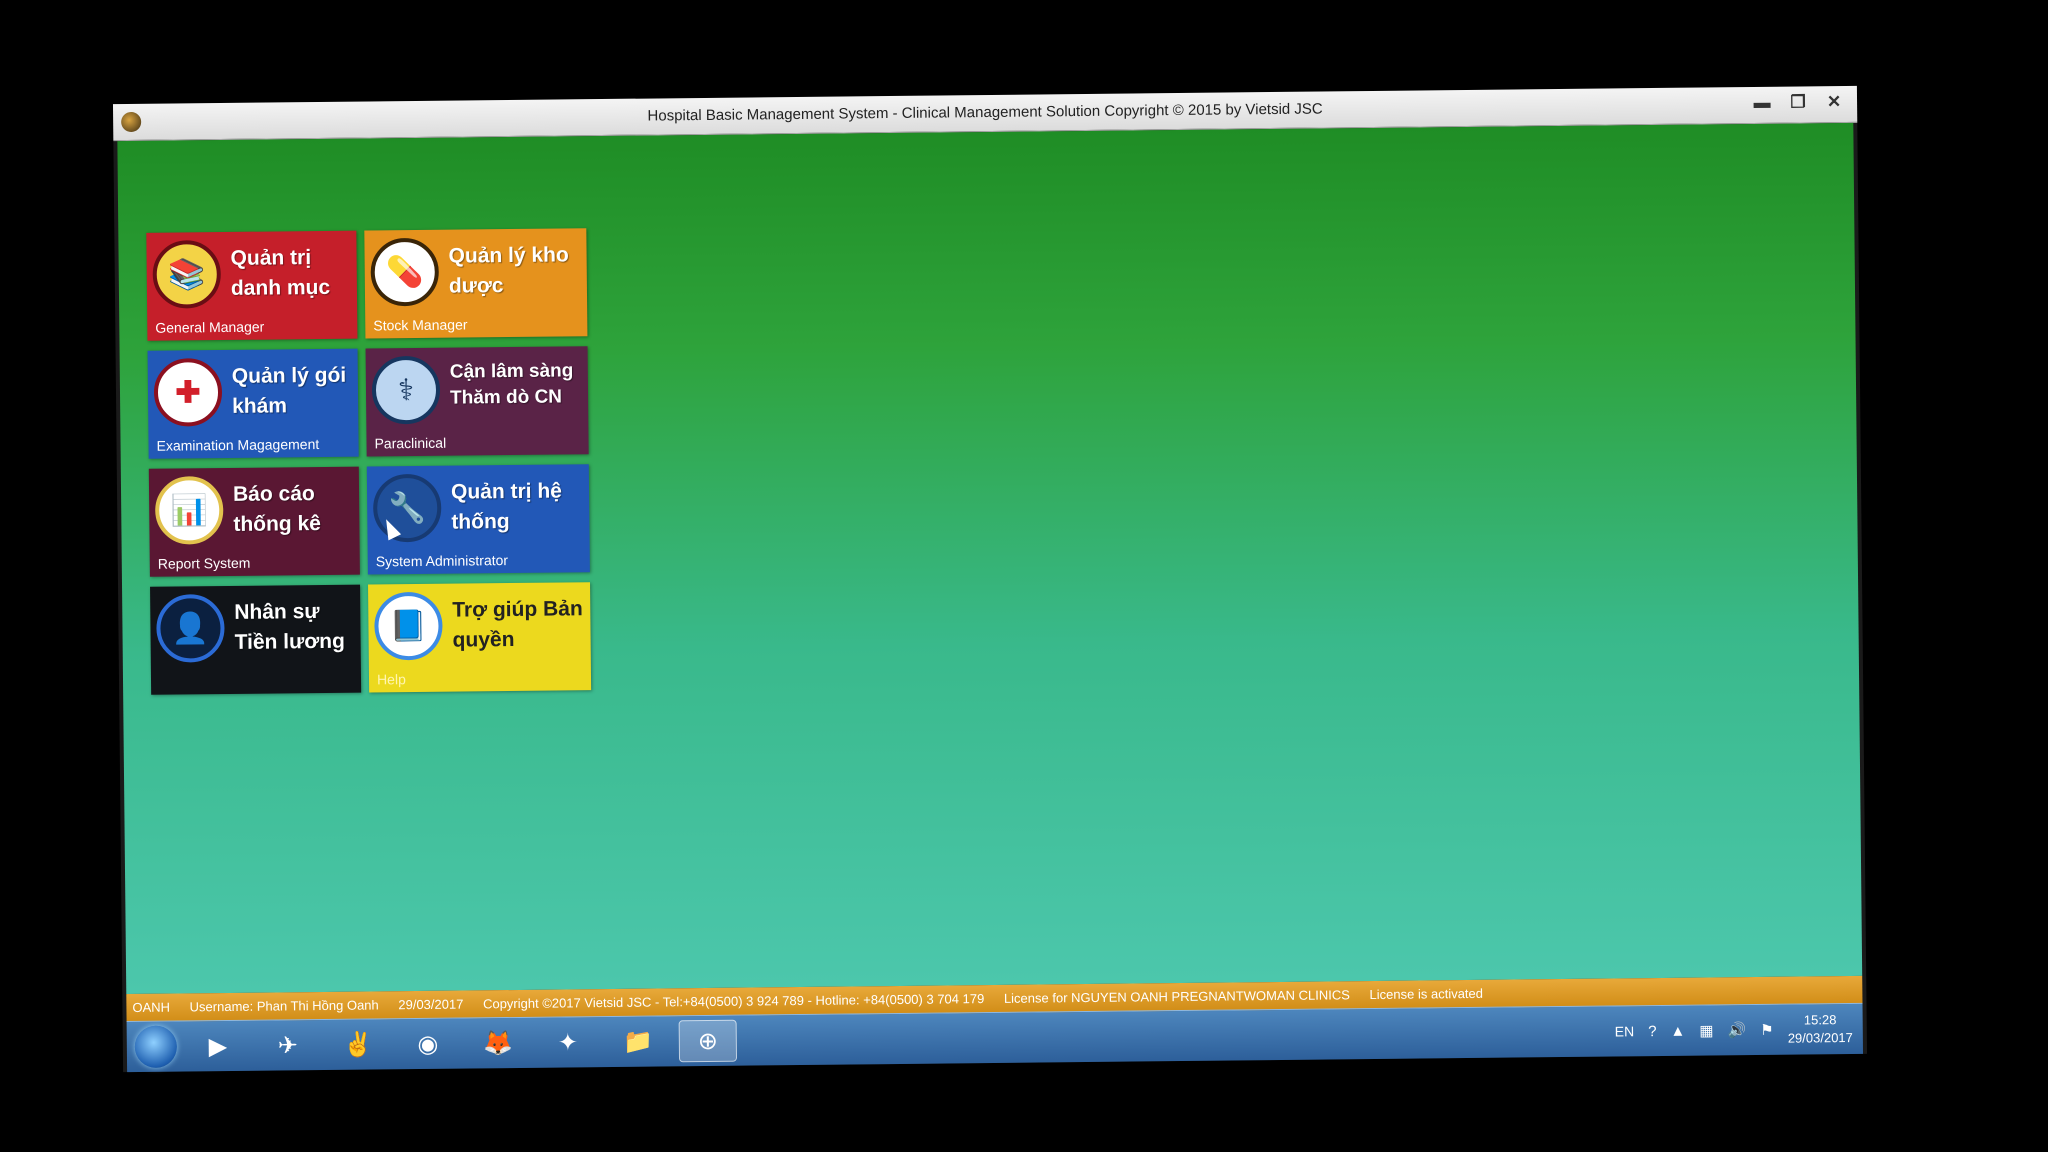 This screenshot has width=2048, height=1152. What do you see at coordinates (289, 627) in the screenshot?
I see `tile-title: Nhân sự Tiền lương` at bounding box center [289, 627].